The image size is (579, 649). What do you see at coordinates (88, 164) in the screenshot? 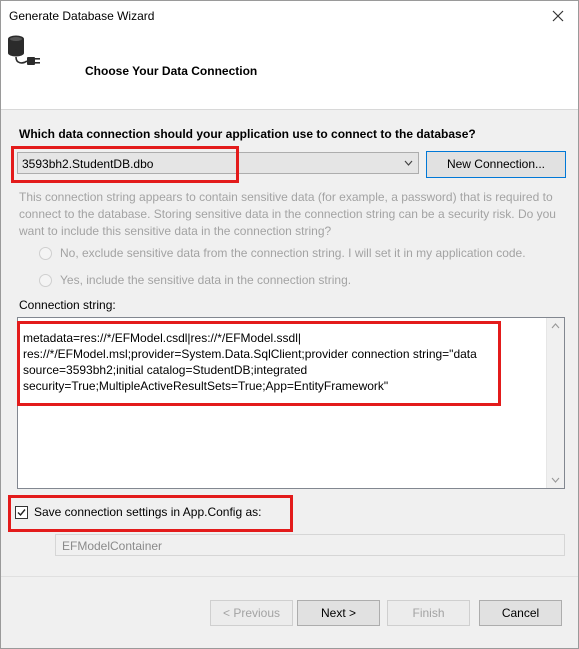
I see `connection-dropdown-value: 3593bh2.StudentDB.dbo` at bounding box center [88, 164].